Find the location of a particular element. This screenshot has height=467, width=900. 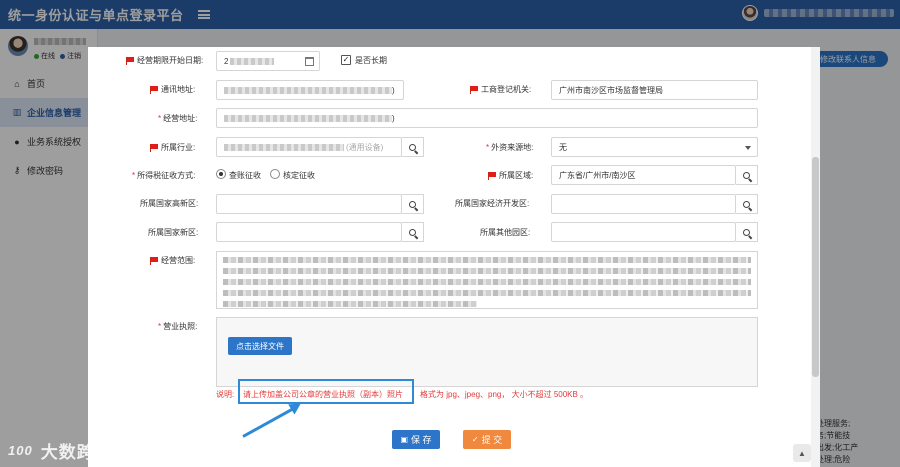

new-area-label: 所属国家新区: is located at coordinates (173, 232).